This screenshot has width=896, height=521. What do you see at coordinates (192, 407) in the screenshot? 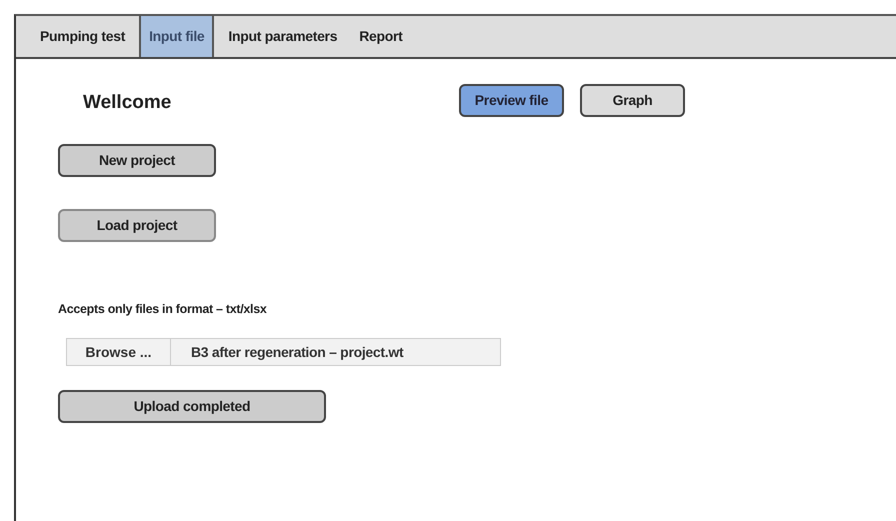
I see `upload-completed-button: Upload completed` at bounding box center [192, 407].